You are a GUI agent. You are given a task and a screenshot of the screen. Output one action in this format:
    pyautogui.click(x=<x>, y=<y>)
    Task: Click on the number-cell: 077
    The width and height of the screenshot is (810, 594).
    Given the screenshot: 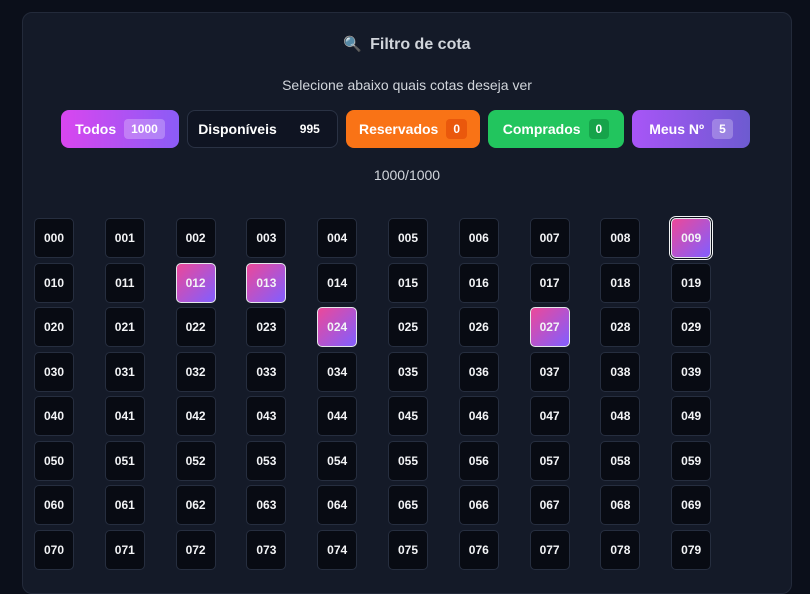 What is the action you would take?
    pyautogui.click(x=549, y=549)
    